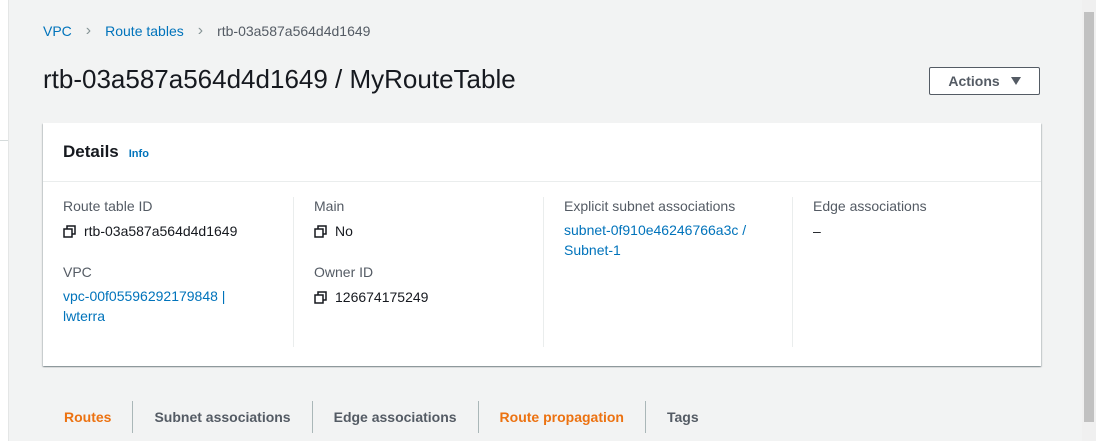 The height and width of the screenshot is (441, 1096). Describe the element at coordinates (1015, 81) in the screenshot. I see `caret-down-icon` at that location.